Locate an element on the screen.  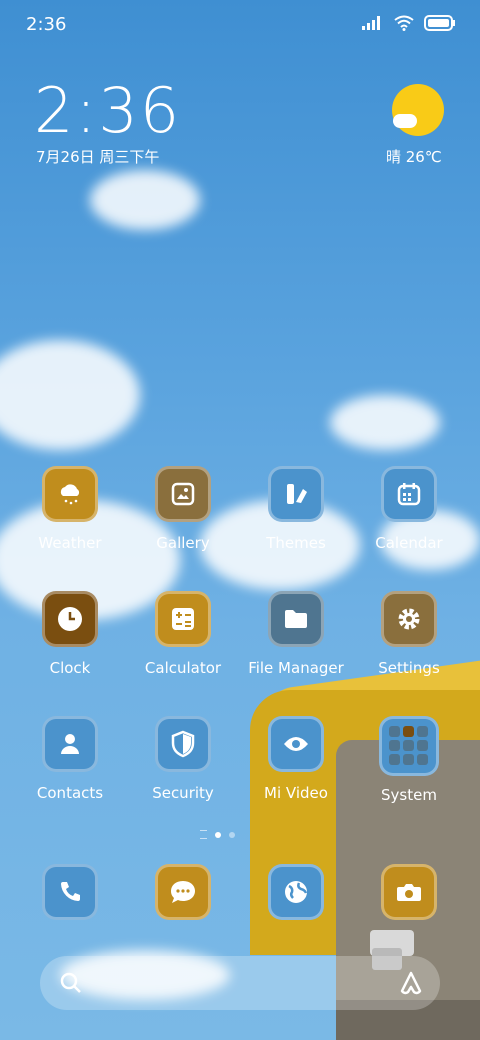
app-mi-video: Mi Video is located at coordinates (296, 759).